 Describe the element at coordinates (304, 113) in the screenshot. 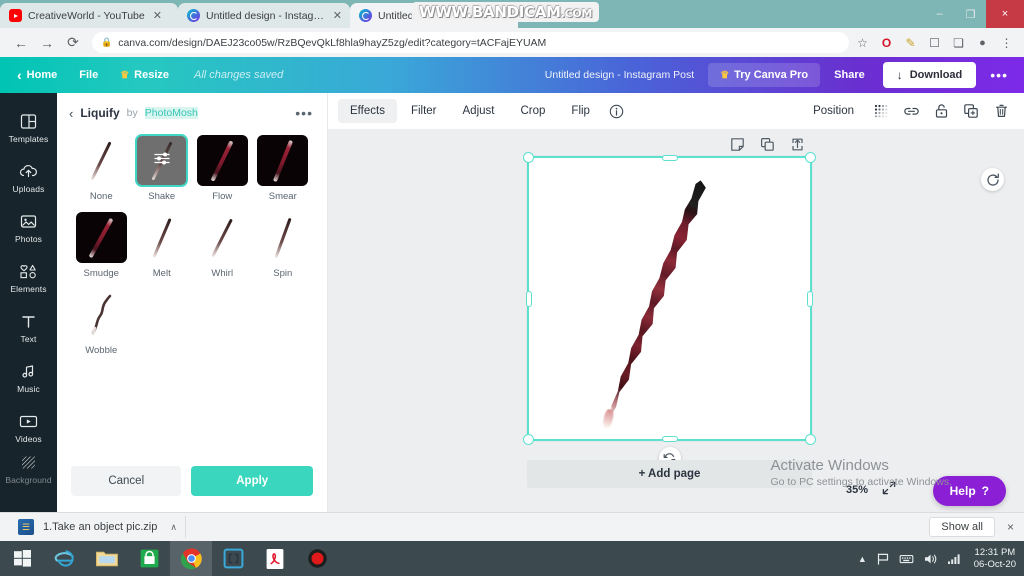

I see `panel-more-icon: •••` at that location.